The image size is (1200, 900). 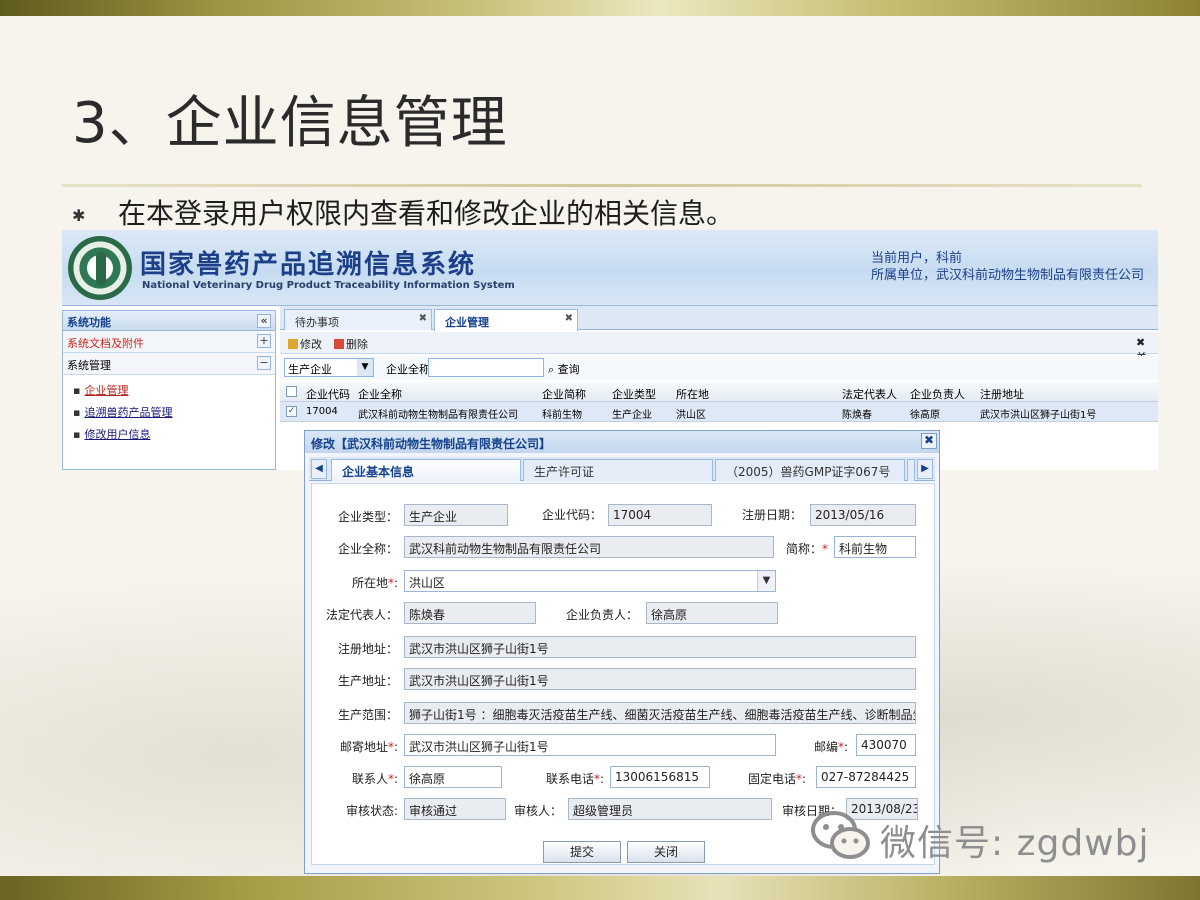 What do you see at coordinates (916, 258) in the screenshot?
I see `current-user: 当前用户，科前` at bounding box center [916, 258].